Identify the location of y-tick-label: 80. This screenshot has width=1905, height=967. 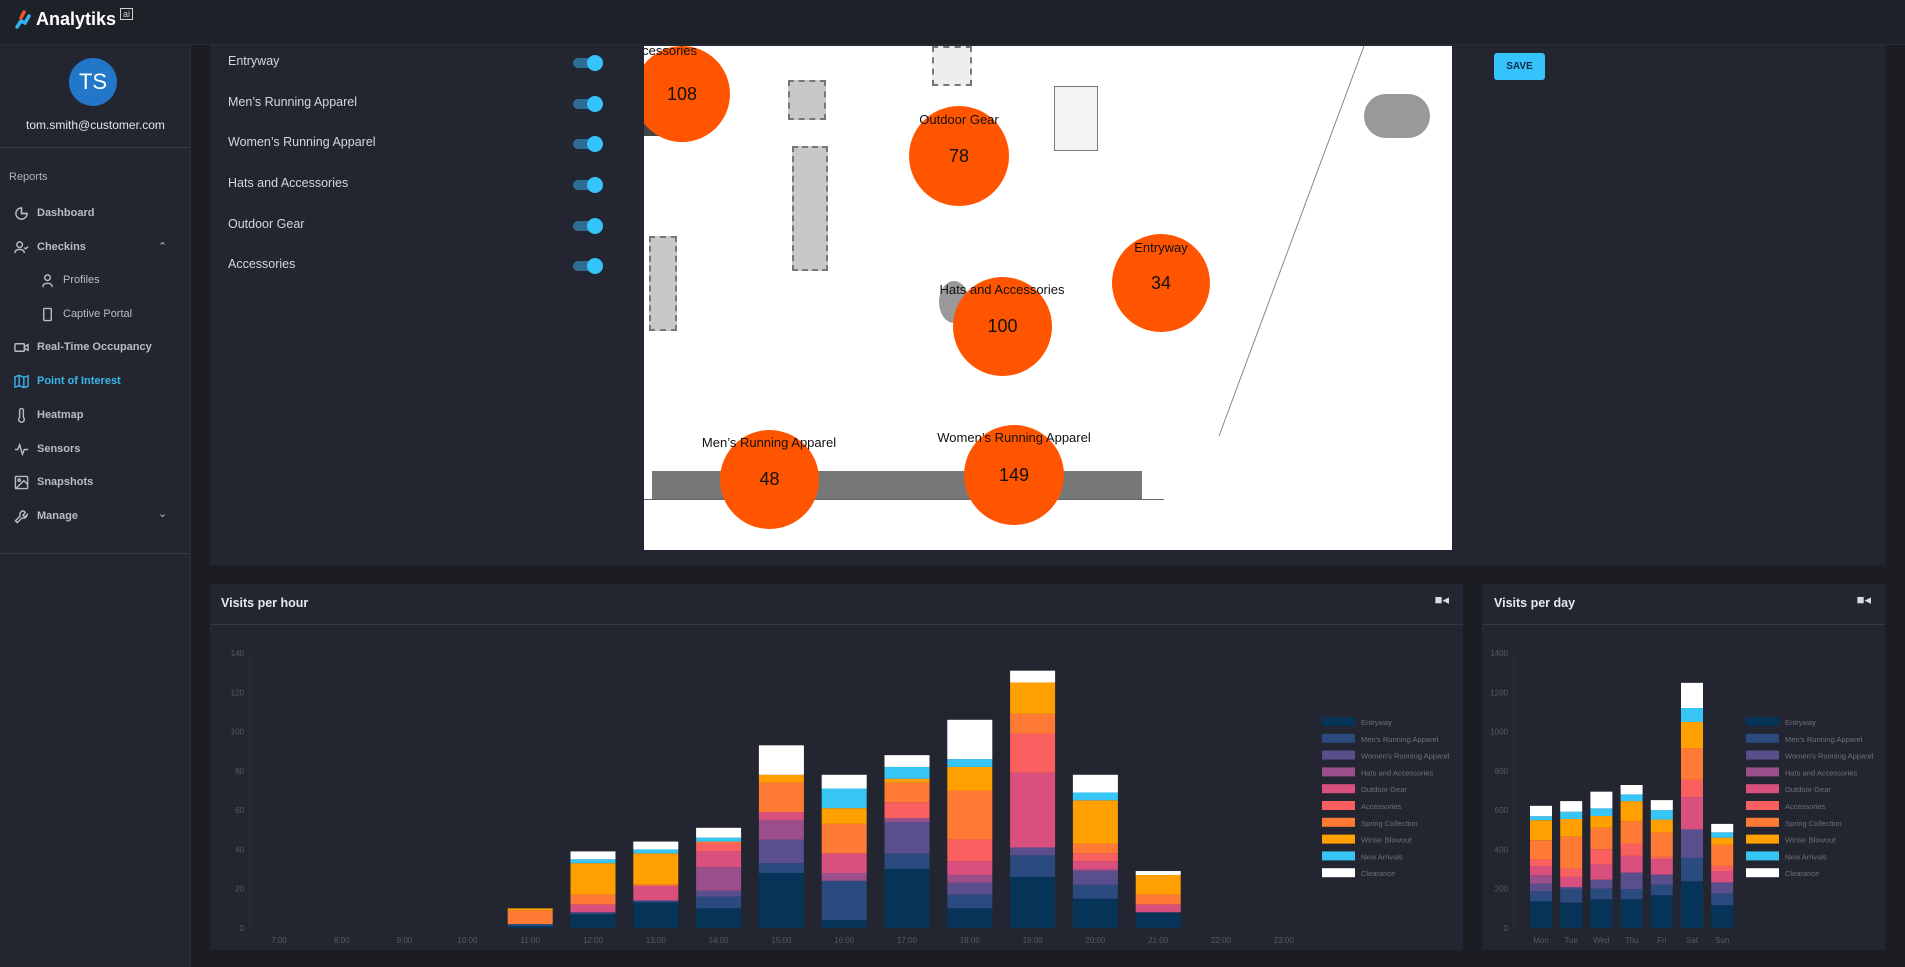
(239, 771).